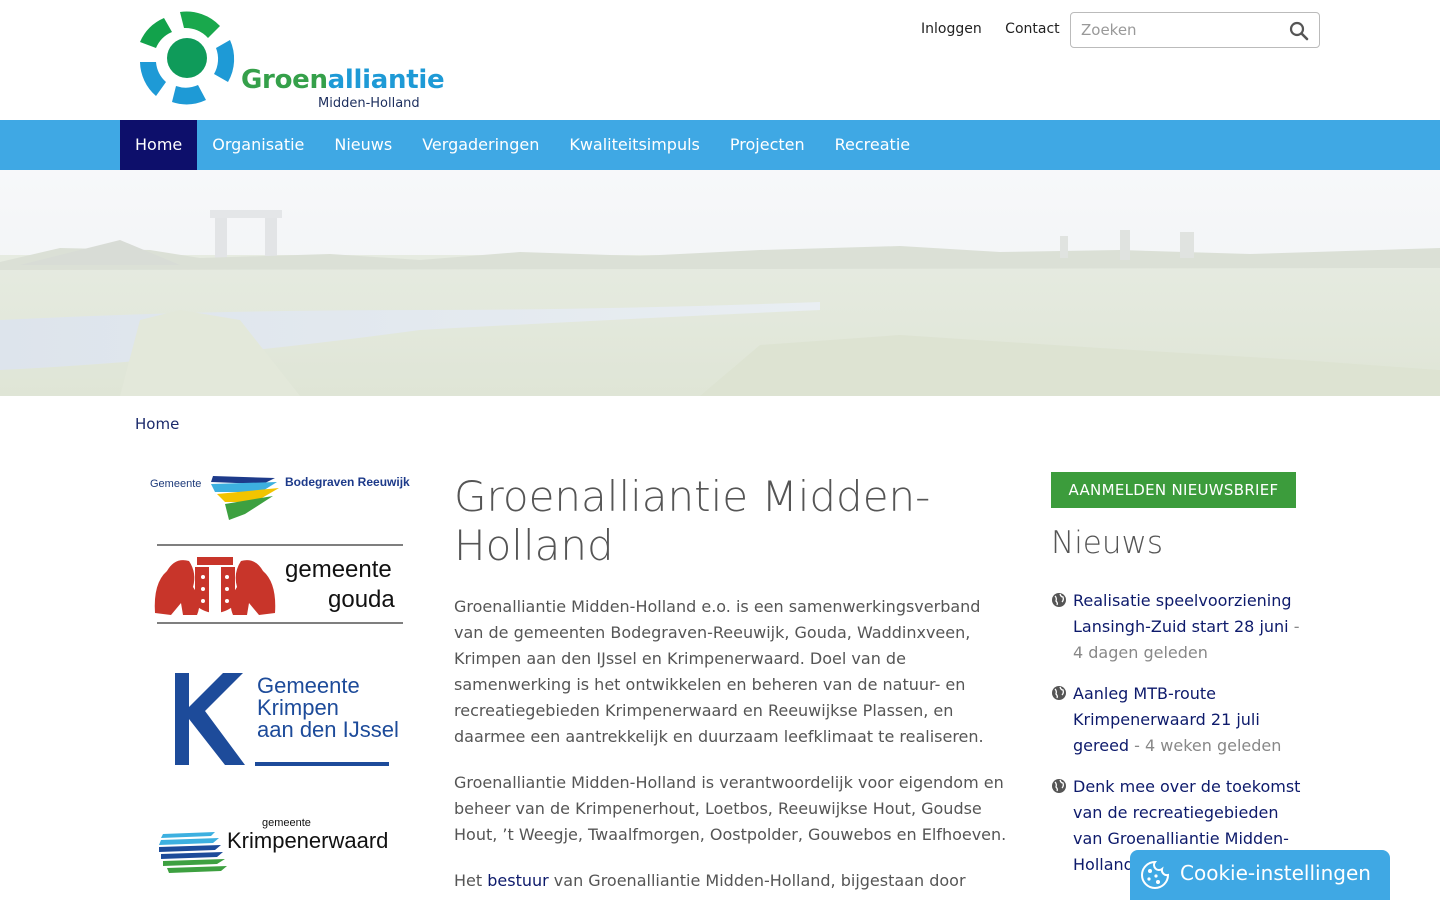 This screenshot has width=1440, height=900. Describe the element at coordinates (284, 80) in the screenshot. I see `logo-title-part1: Groen` at that location.